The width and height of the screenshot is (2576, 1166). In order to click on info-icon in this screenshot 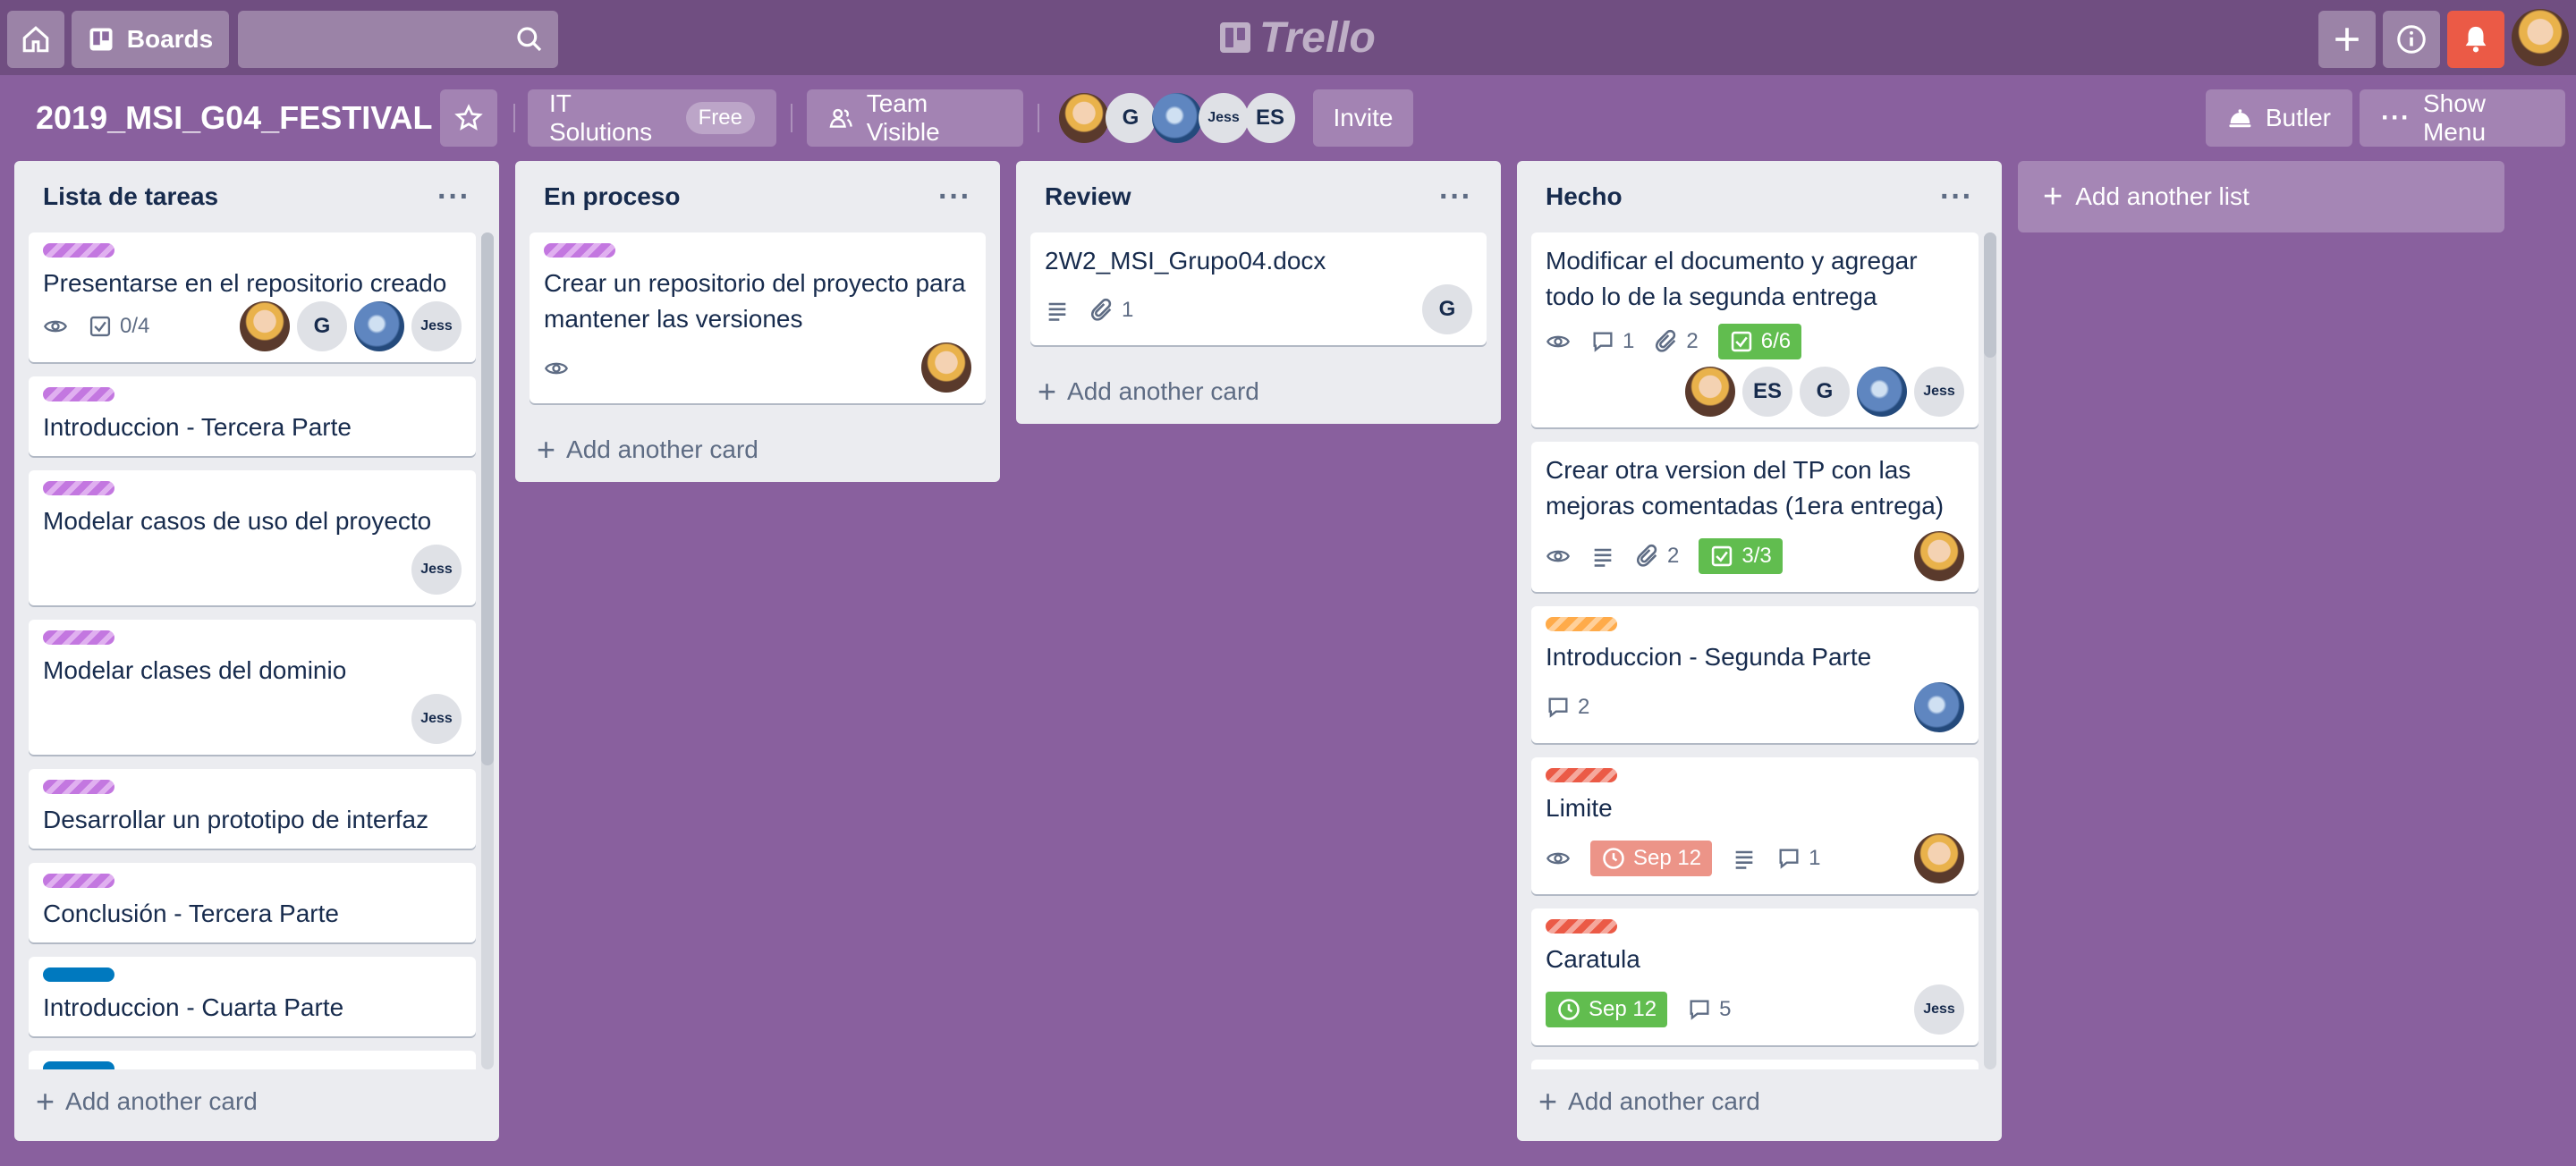, I will do `click(2411, 39)`.